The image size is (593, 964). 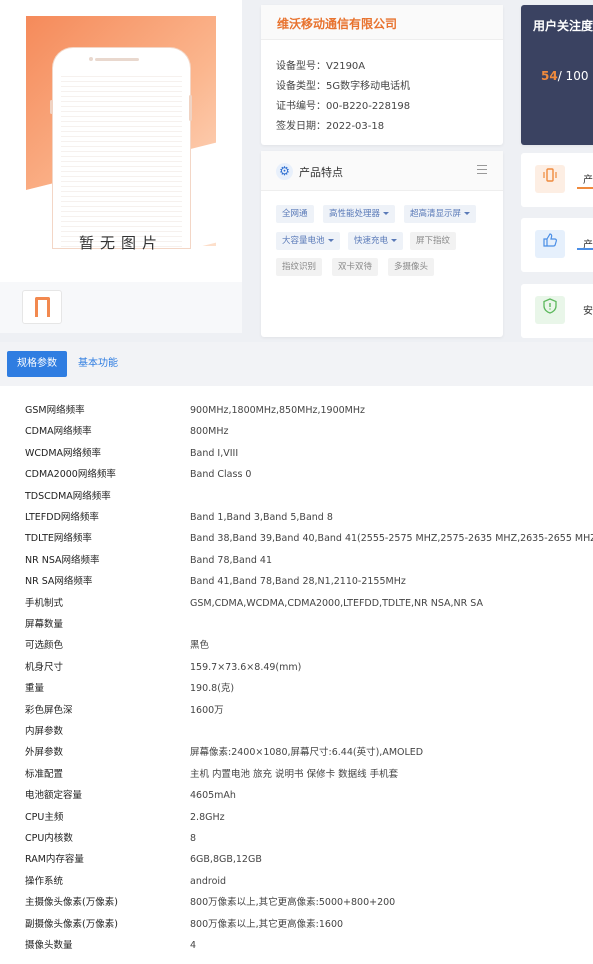 What do you see at coordinates (55, 410) in the screenshot?
I see `spec-key: GSM网络频率` at bounding box center [55, 410].